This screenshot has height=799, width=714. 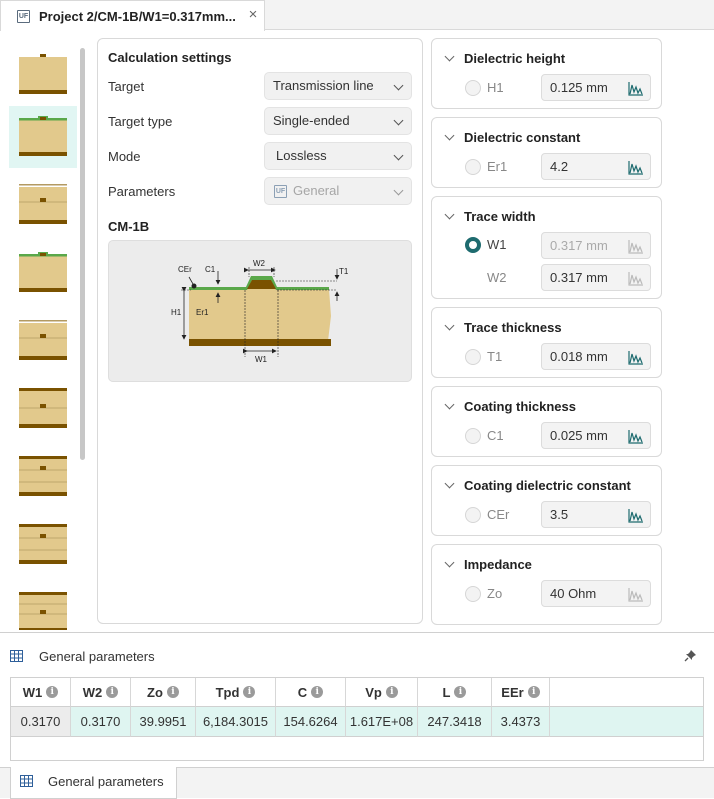 What do you see at coordinates (382, 692) in the screenshot?
I see `column-header: Vp i` at bounding box center [382, 692].